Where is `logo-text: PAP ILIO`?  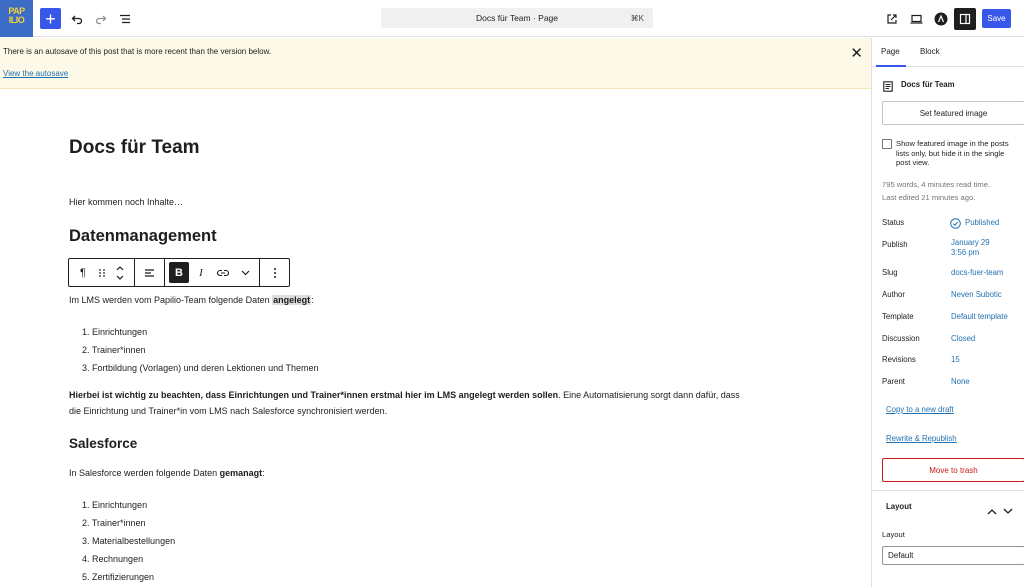
logo-text: PAP ILIO is located at coordinates (16, 15).